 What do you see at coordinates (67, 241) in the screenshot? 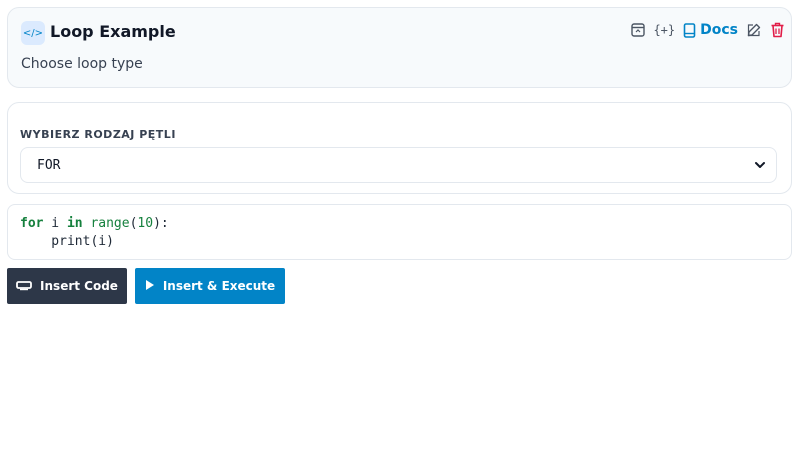
I see `code-line-2: print(i)` at bounding box center [67, 241].